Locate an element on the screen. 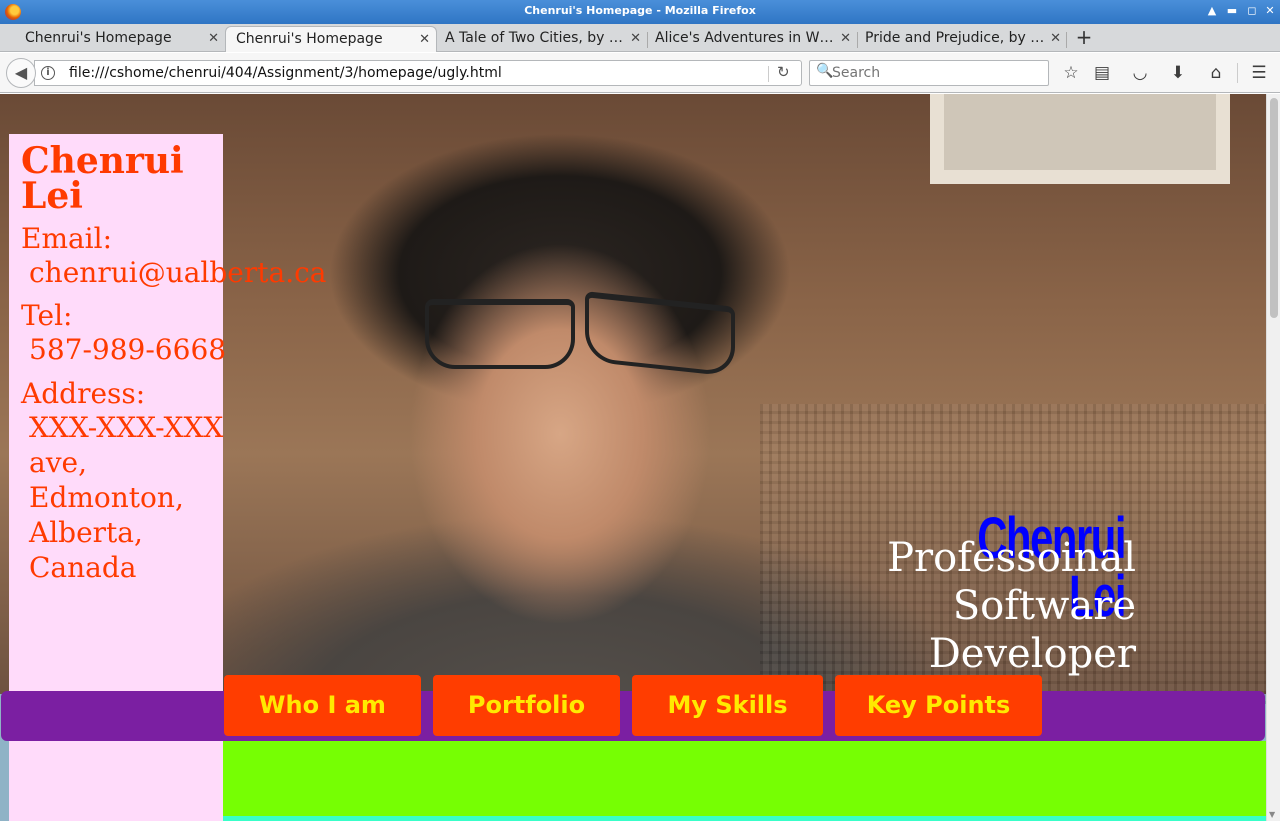 This screenshot has height=821, width=1280. pocket-icon: ◡ is located at coordinates (1140, 73).